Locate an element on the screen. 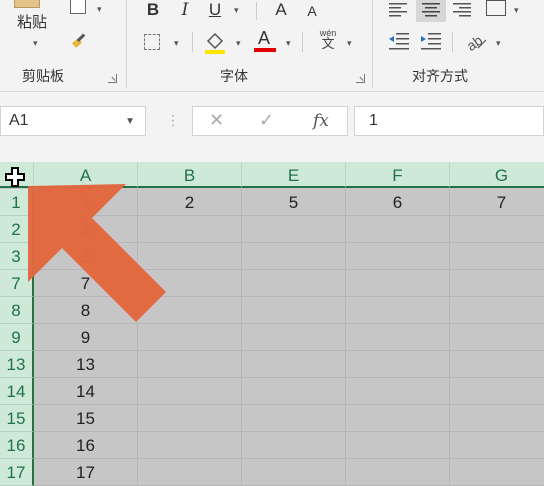 This screenshot has width=544, height=486. font-color-dropdown-icon: ▾ is located at coordinates (288, 43).